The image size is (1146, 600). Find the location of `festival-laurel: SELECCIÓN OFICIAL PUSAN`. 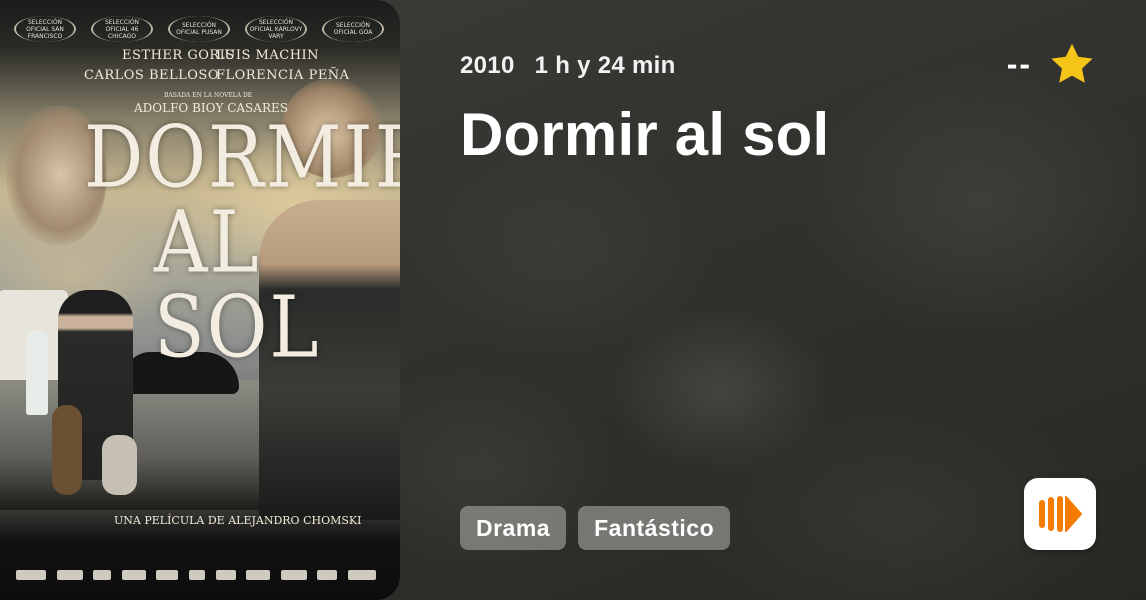

festival-laurel: SELECCIÓN OFICIAL PUSAN is located at coordinates (199, 29).